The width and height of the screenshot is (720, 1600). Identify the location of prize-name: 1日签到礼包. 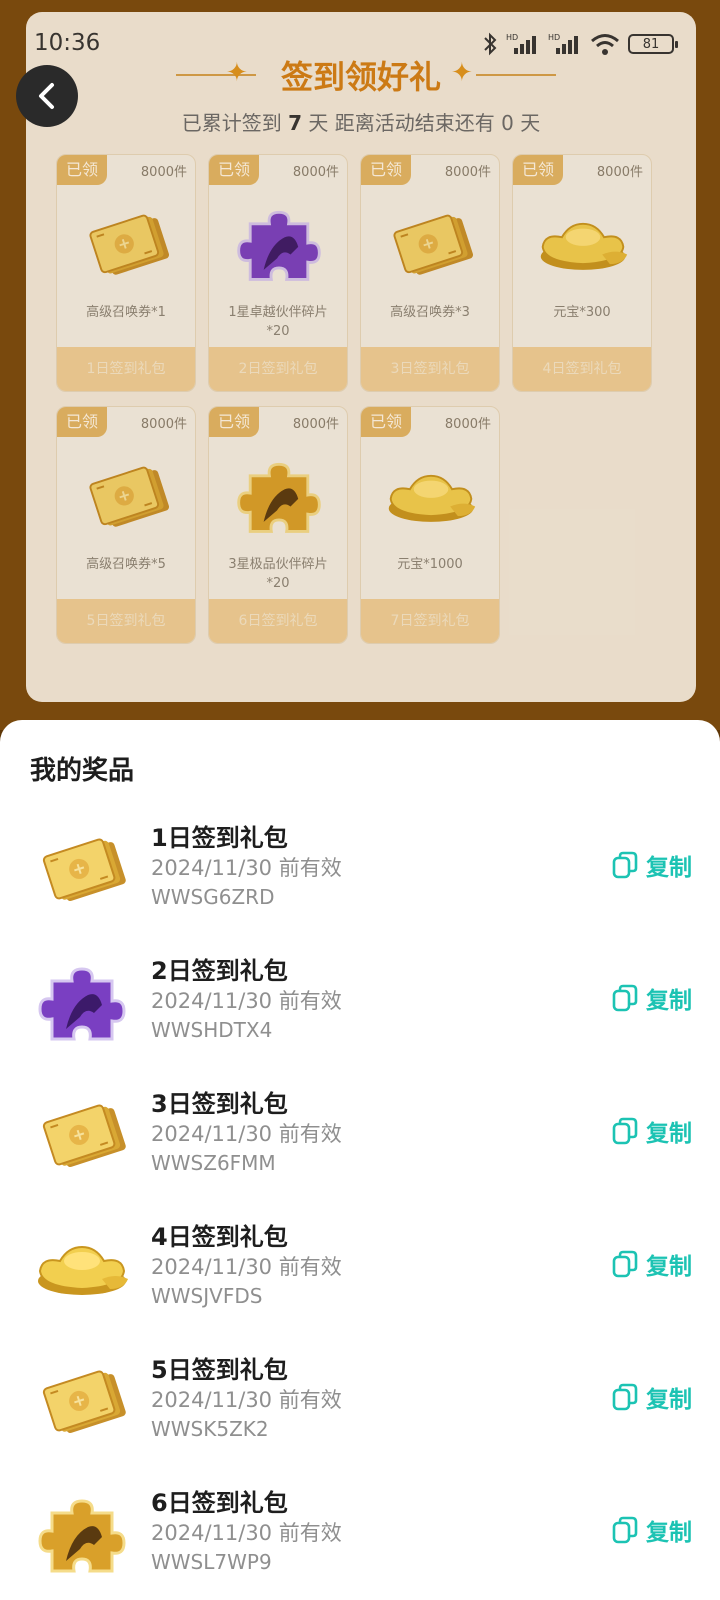
(219, 838).